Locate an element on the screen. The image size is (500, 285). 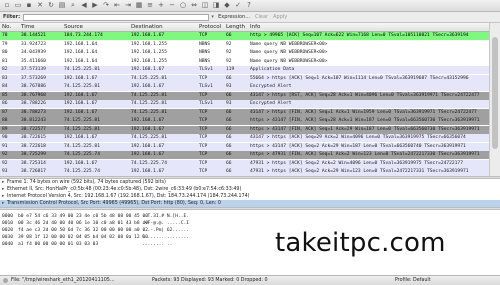
preferences-icon: ✓ is located at coordinates (238, 5).